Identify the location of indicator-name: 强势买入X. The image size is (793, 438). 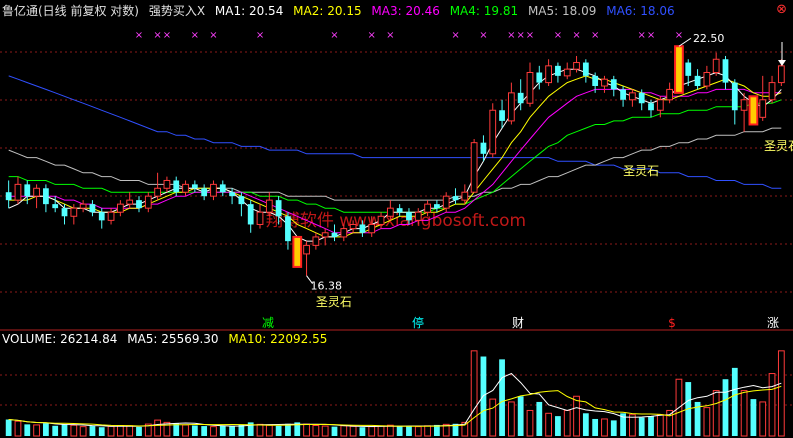
(177, 11).